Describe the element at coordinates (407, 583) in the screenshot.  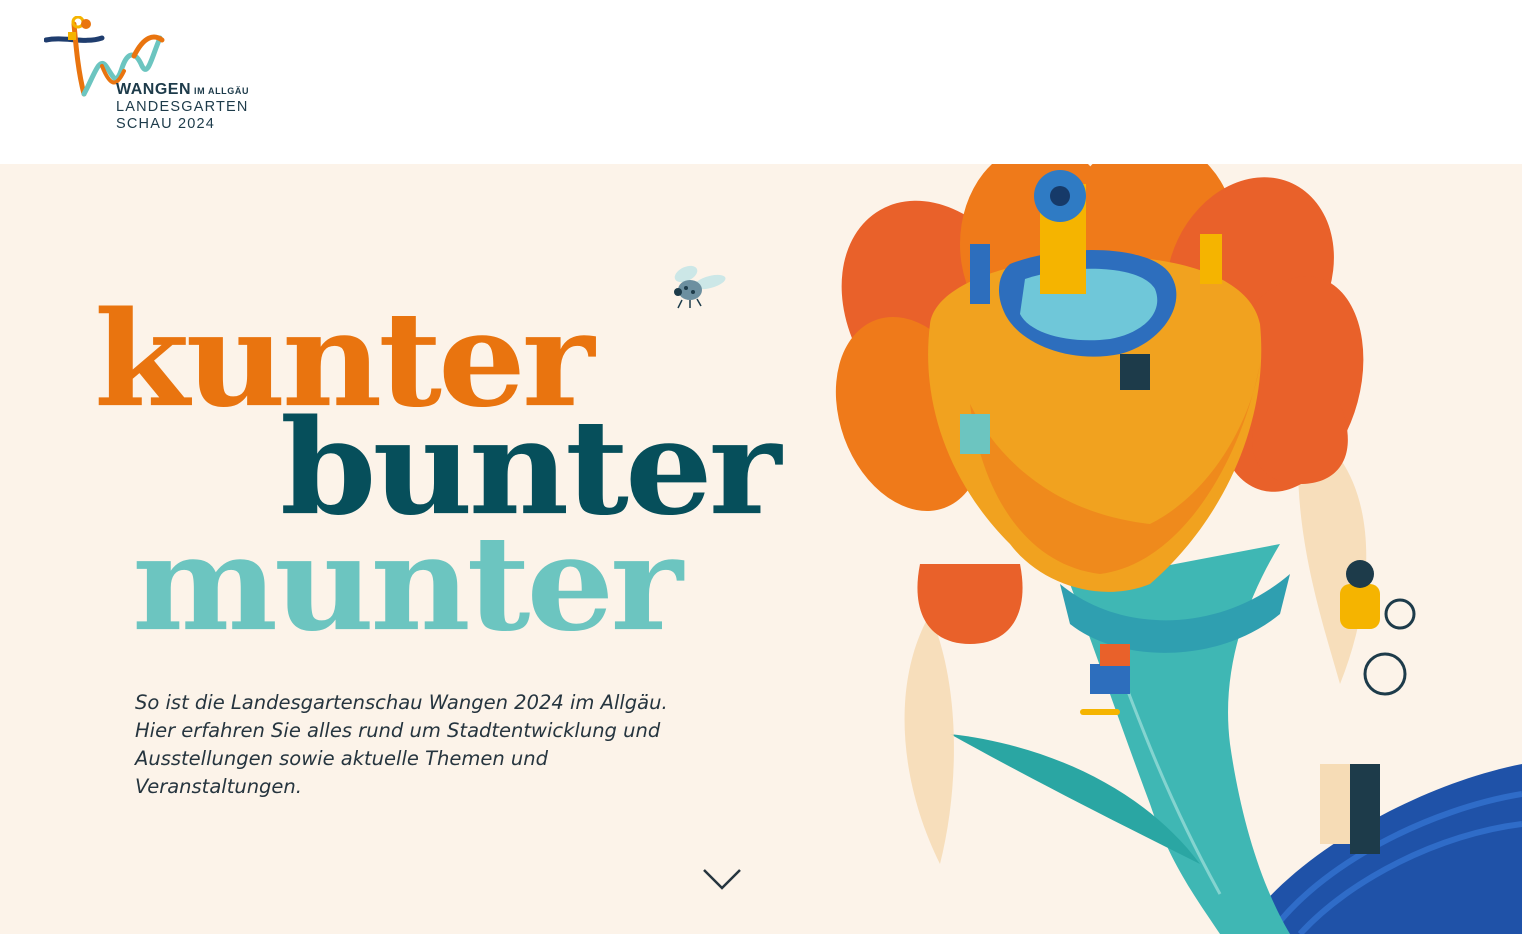
I see `headline-word-munter: munter` at that location.